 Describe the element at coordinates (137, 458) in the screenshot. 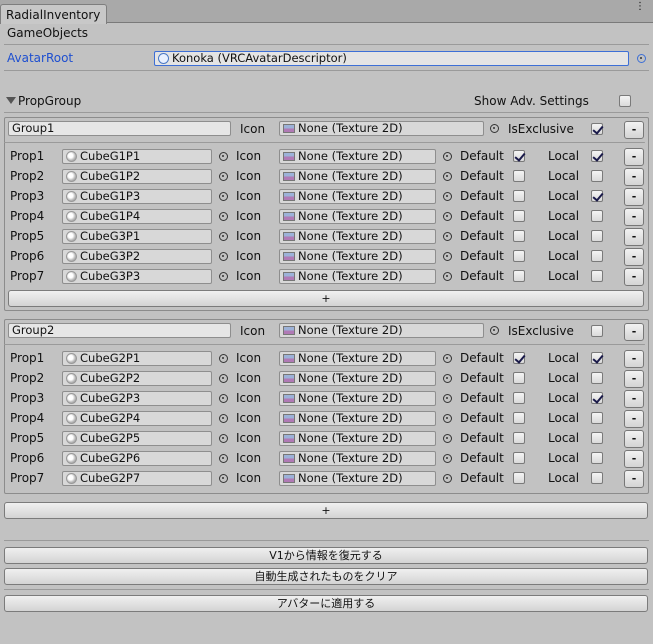

I see `prop-object-field: CubeG2P6` at that location.